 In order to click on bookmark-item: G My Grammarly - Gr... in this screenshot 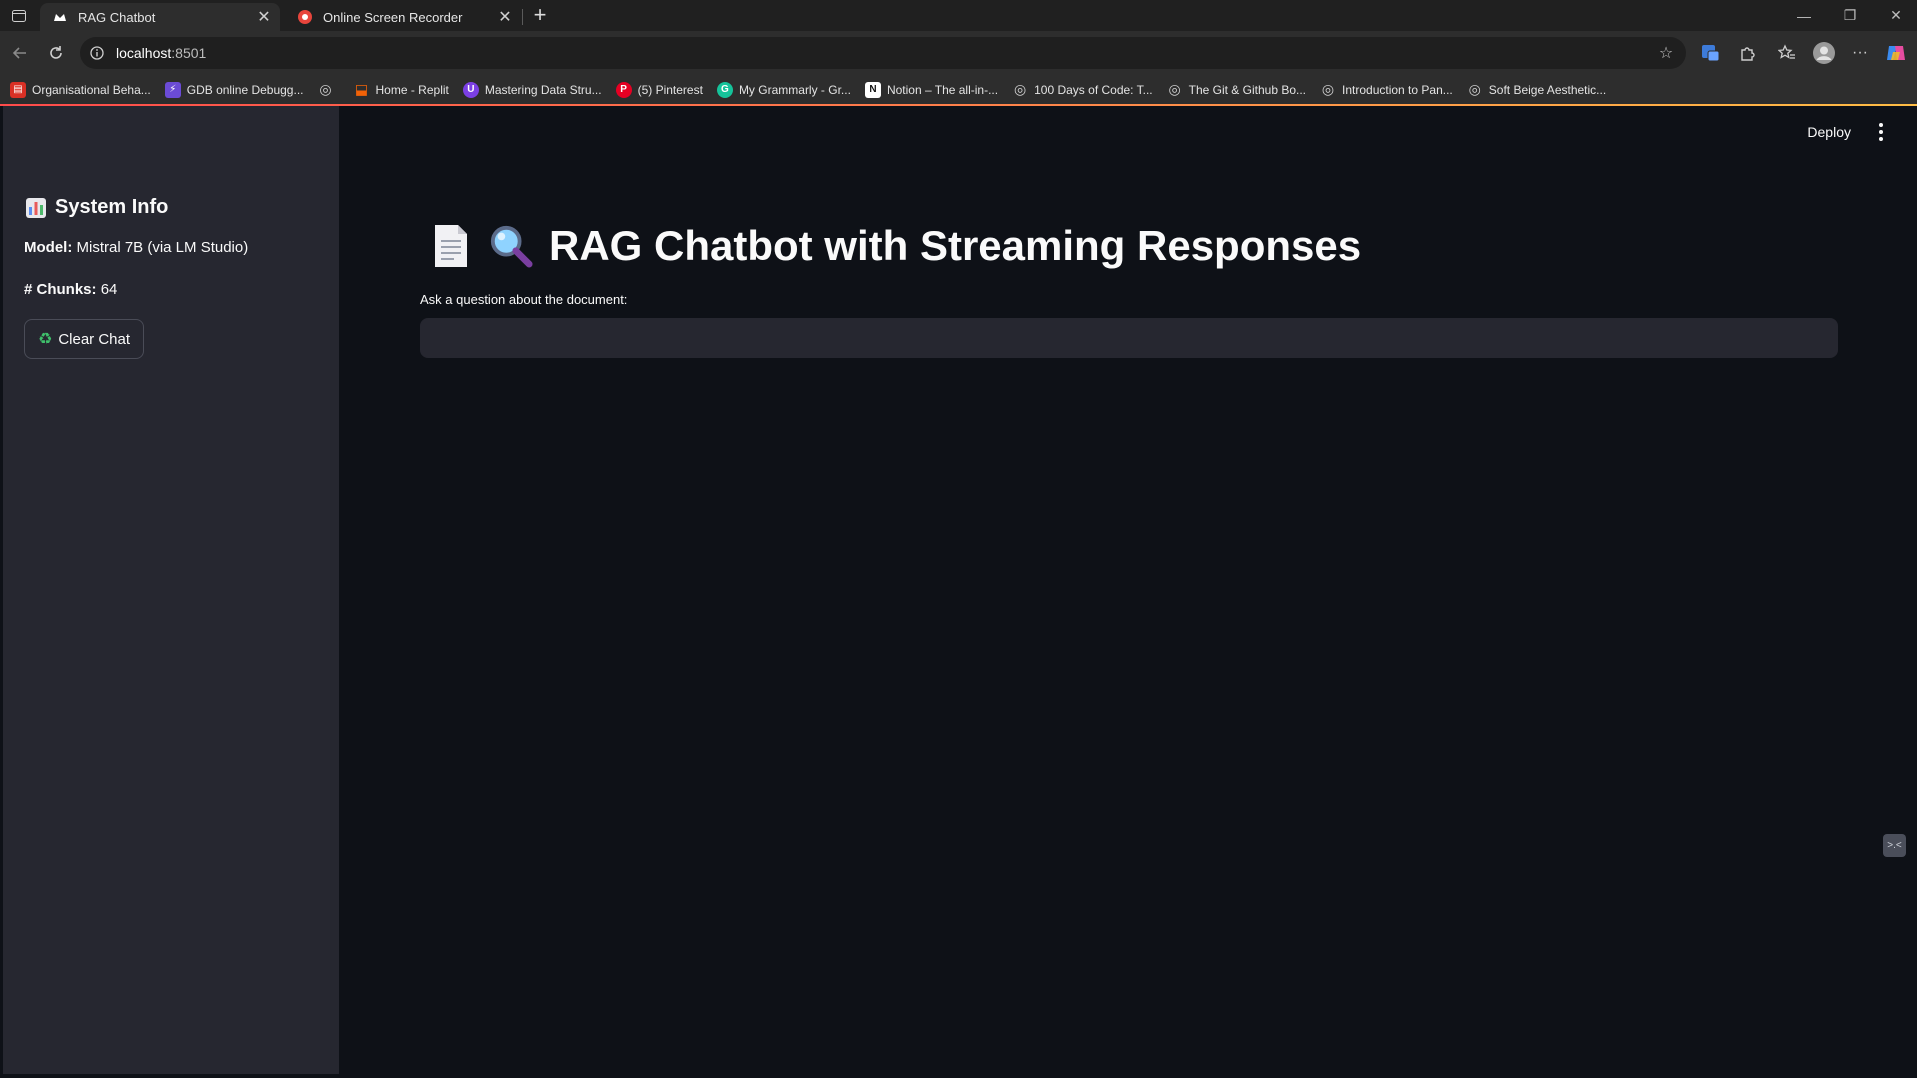, I will do `click(786, 90)`.